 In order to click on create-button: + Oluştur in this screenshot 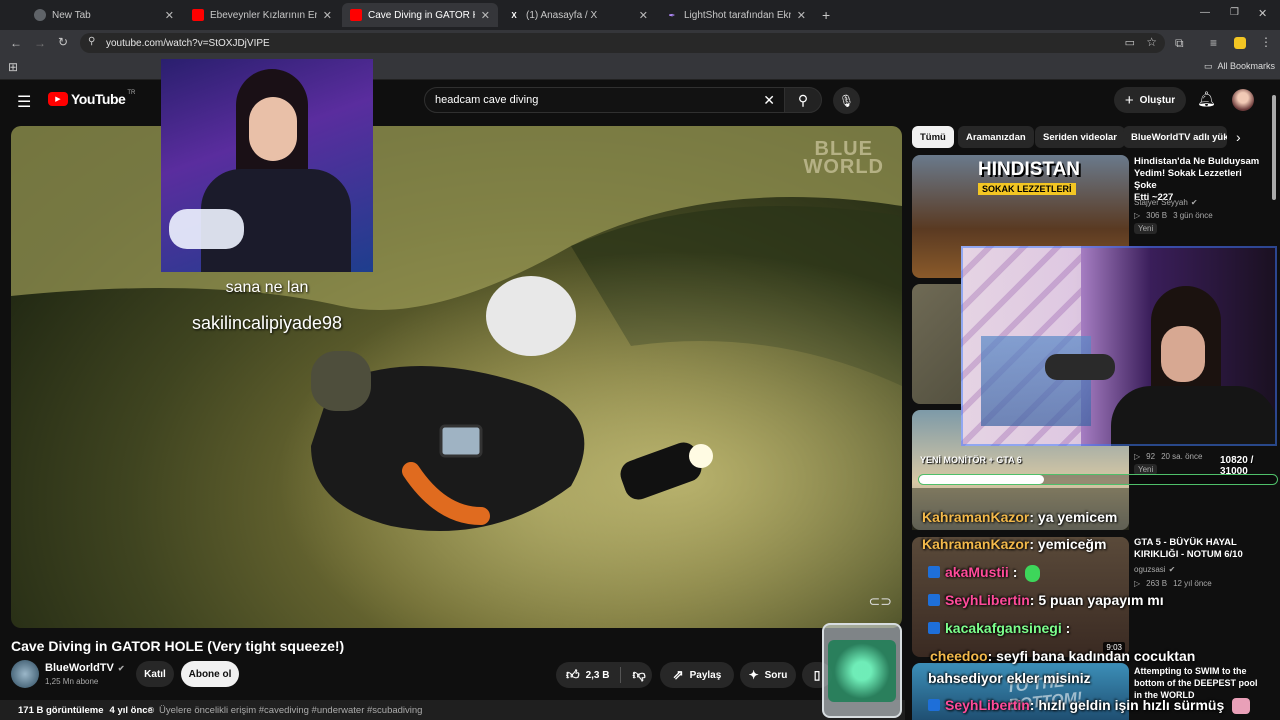, I will do `click(1150, 100)`.